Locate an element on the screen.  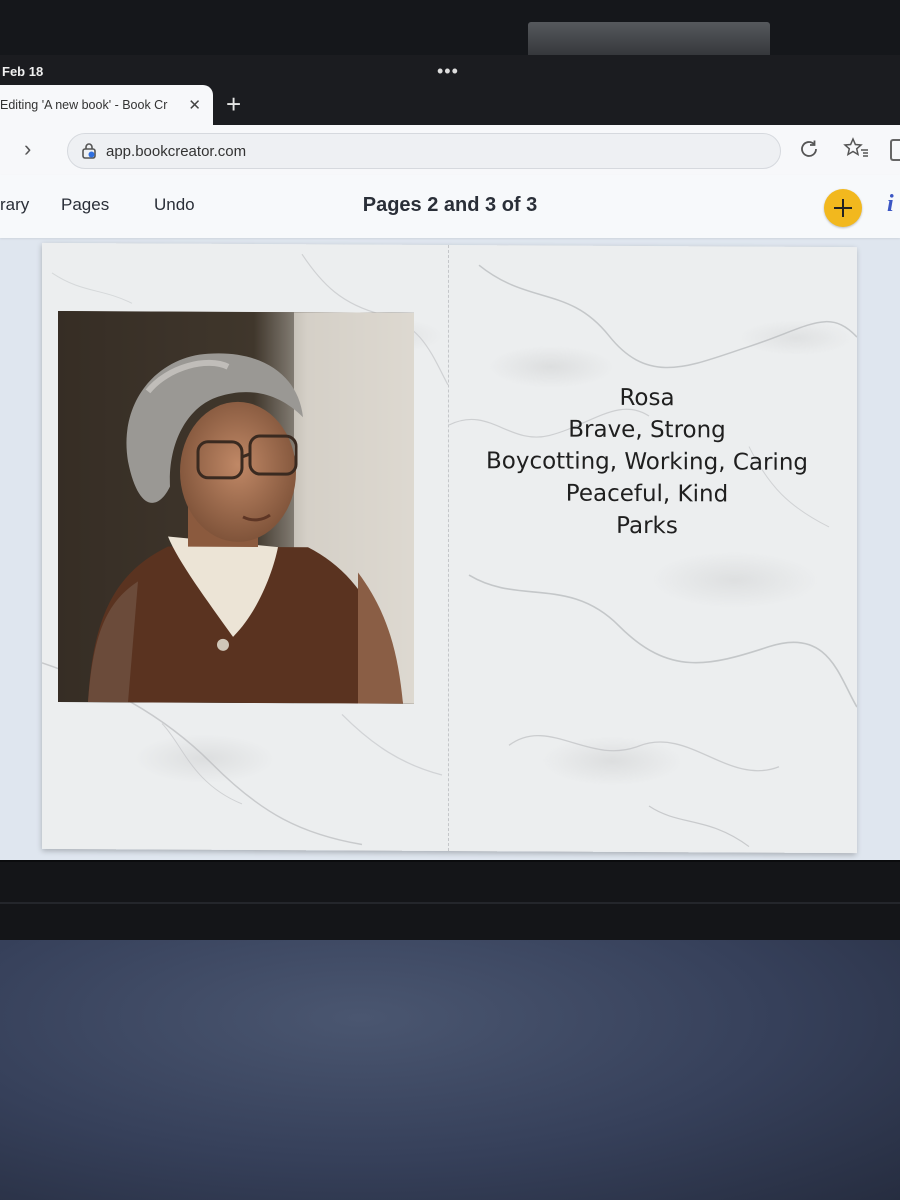
status-bar: Feb 18 ••• is located at coordinates (450, 70).